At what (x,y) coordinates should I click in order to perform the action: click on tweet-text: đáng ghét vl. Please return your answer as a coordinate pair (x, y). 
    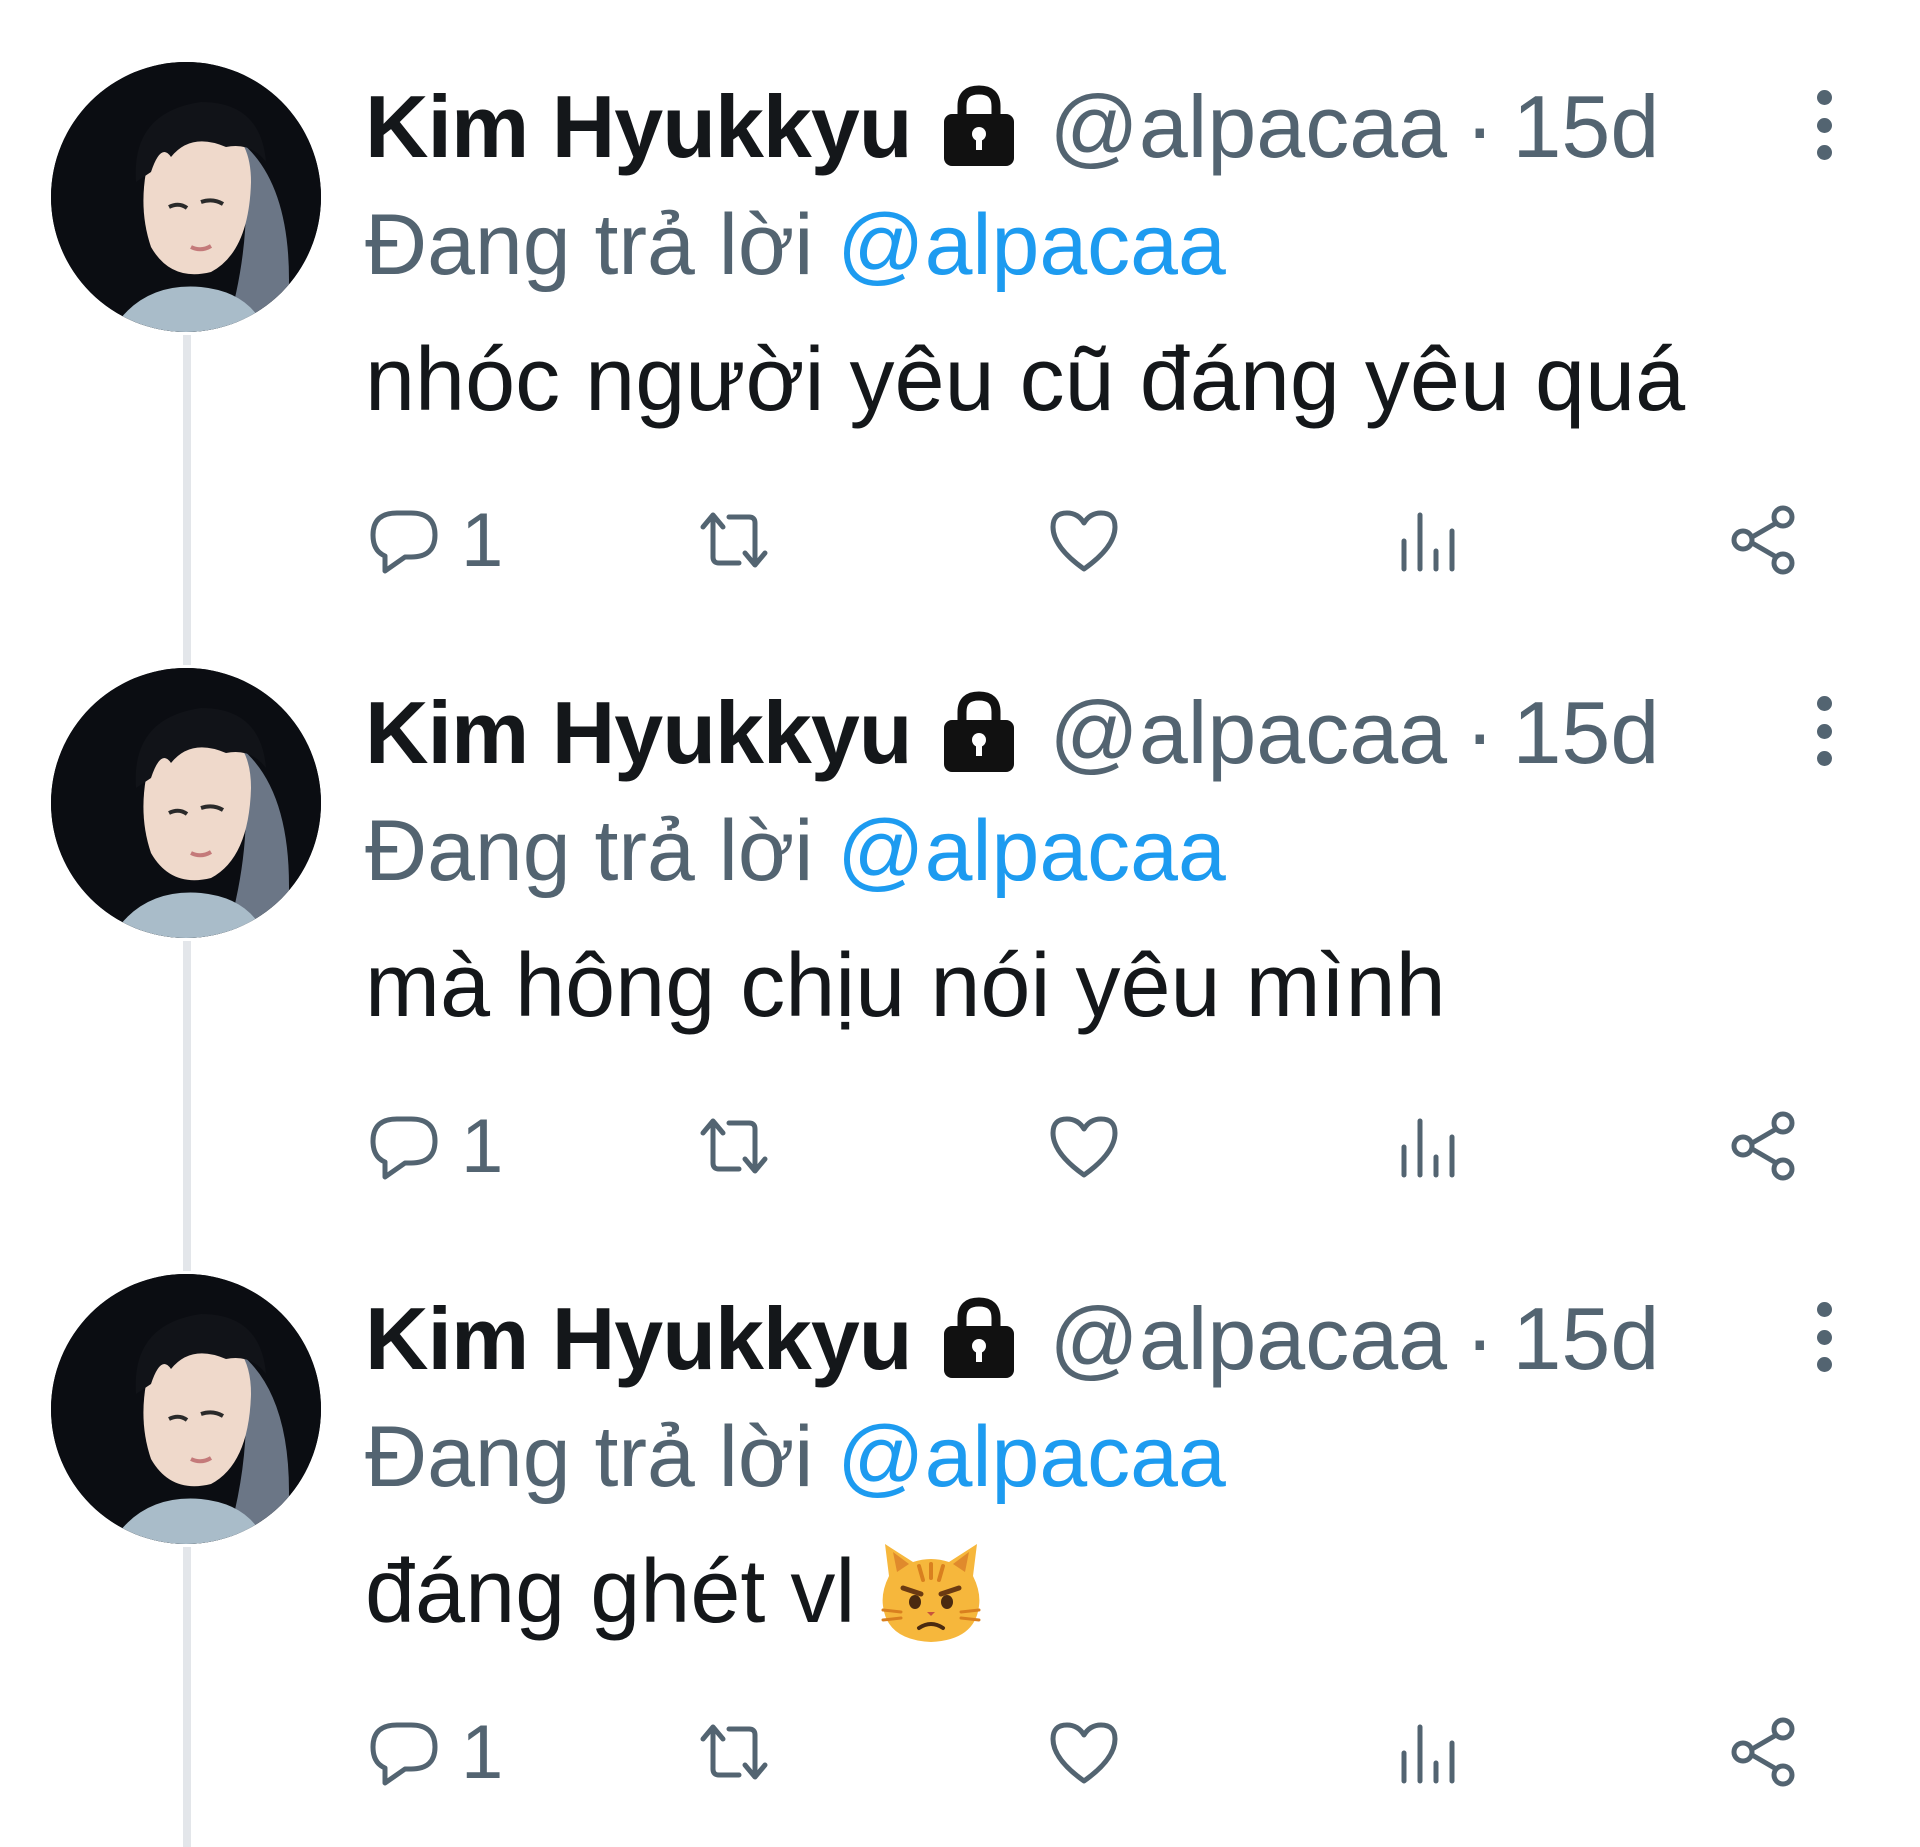
    Looking at the image, I should click on (676, 1592).